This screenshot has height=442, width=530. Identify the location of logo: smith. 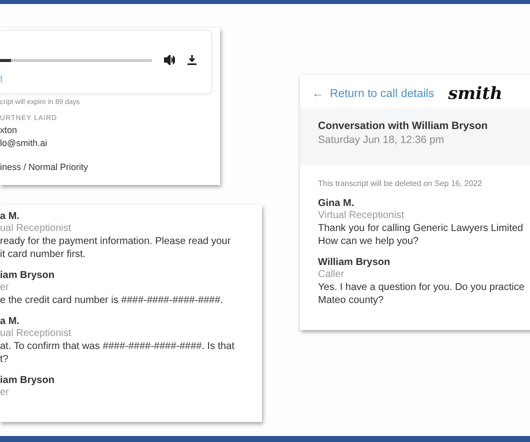
(475, 94).